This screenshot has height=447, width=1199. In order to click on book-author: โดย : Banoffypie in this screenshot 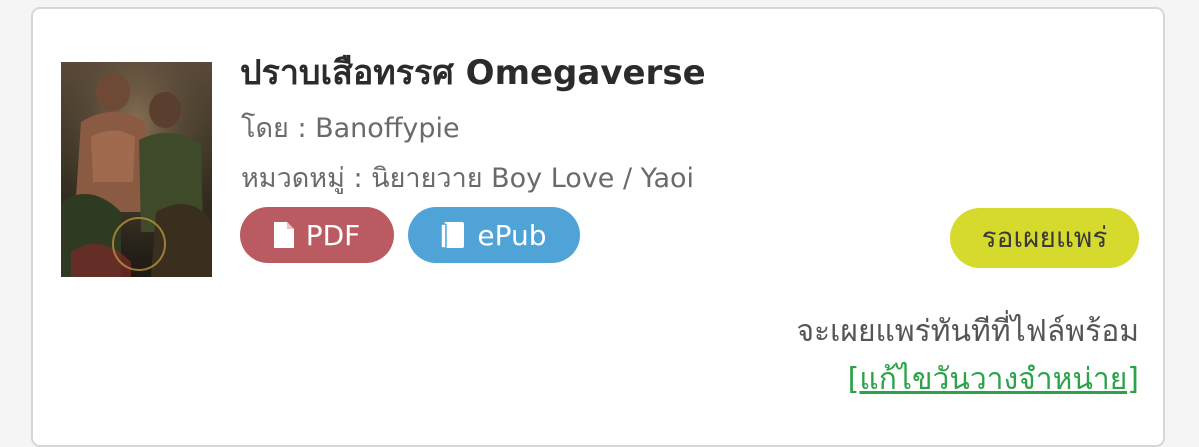, I will do `click(350, 128)`.